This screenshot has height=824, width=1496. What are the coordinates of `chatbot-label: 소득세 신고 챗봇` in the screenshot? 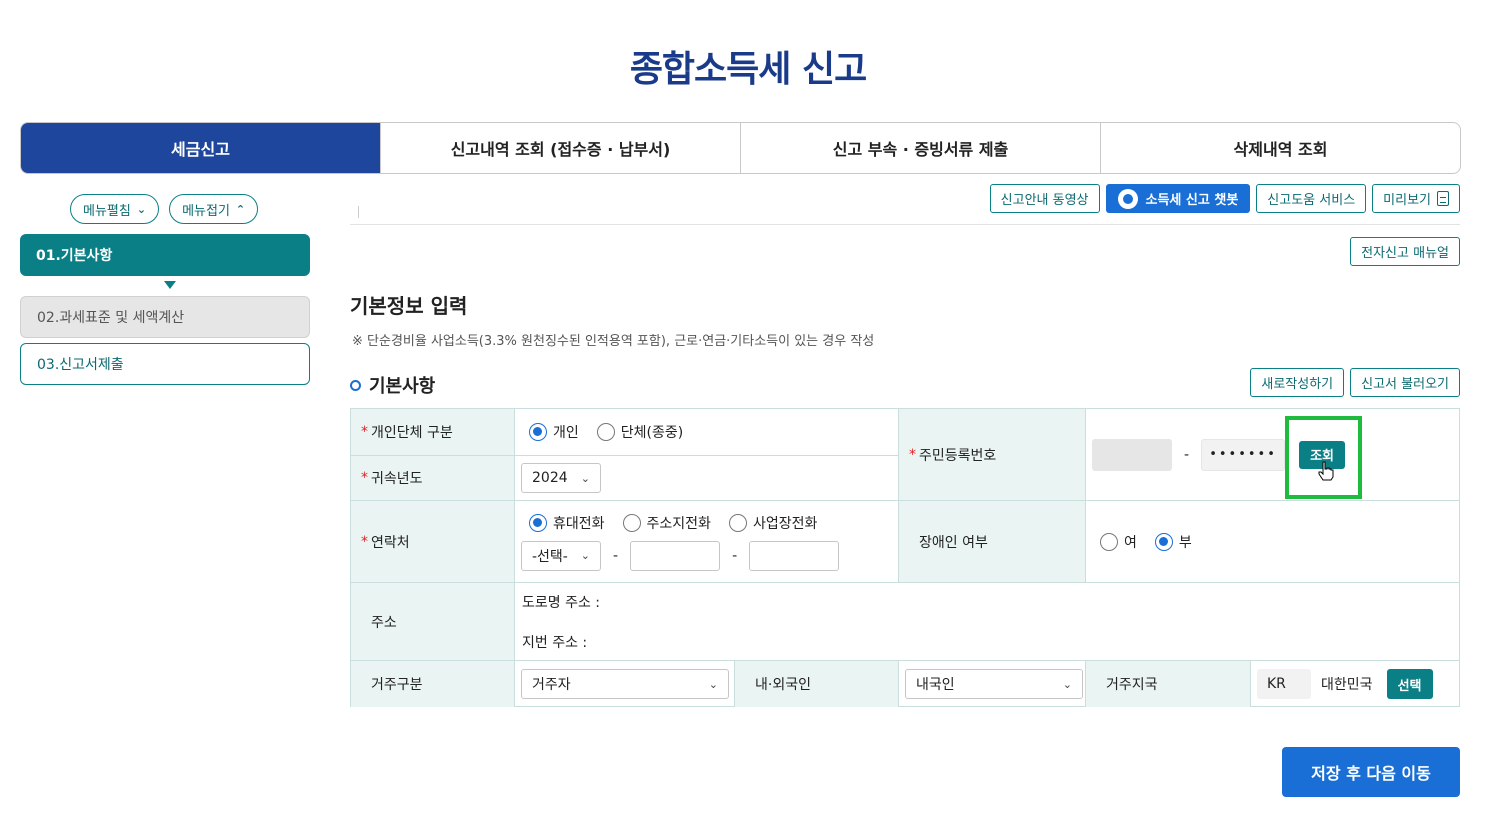 It's located at (1192, 200).